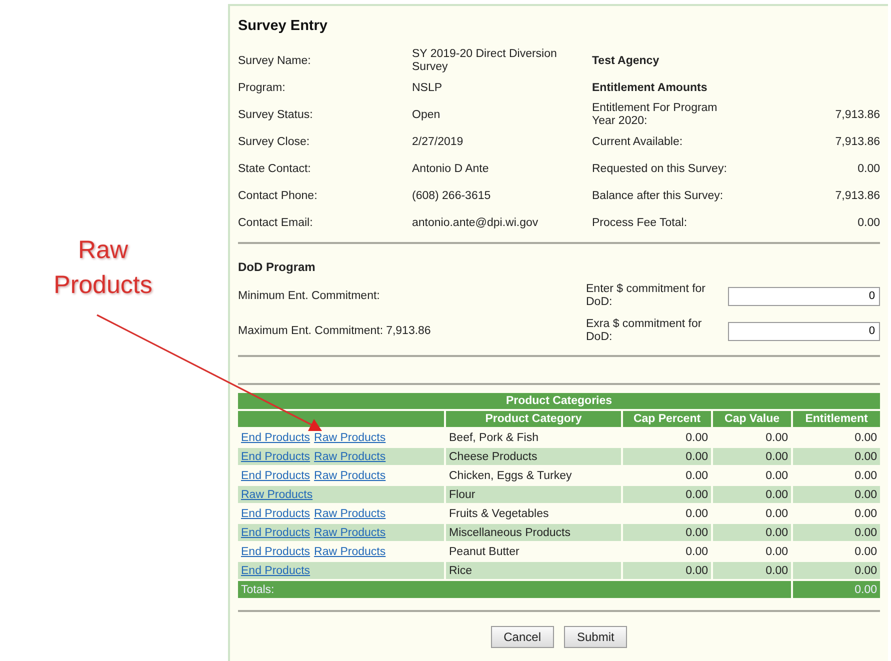 This screenshot has height=661, width=891. Describe the element at coordinates (427, 115) in the screenshot. I see `field-value: Open` at that location.